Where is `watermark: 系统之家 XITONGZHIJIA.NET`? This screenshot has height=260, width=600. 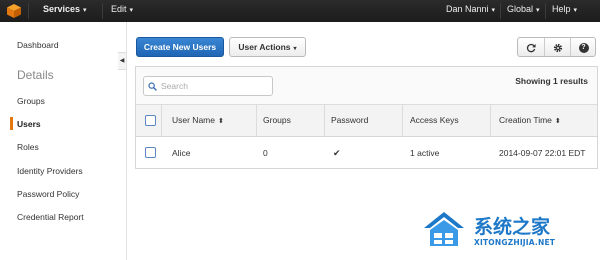 watermark: 系统之家 XITONGZHIJIA.NET is located at coordinates (508, 231).